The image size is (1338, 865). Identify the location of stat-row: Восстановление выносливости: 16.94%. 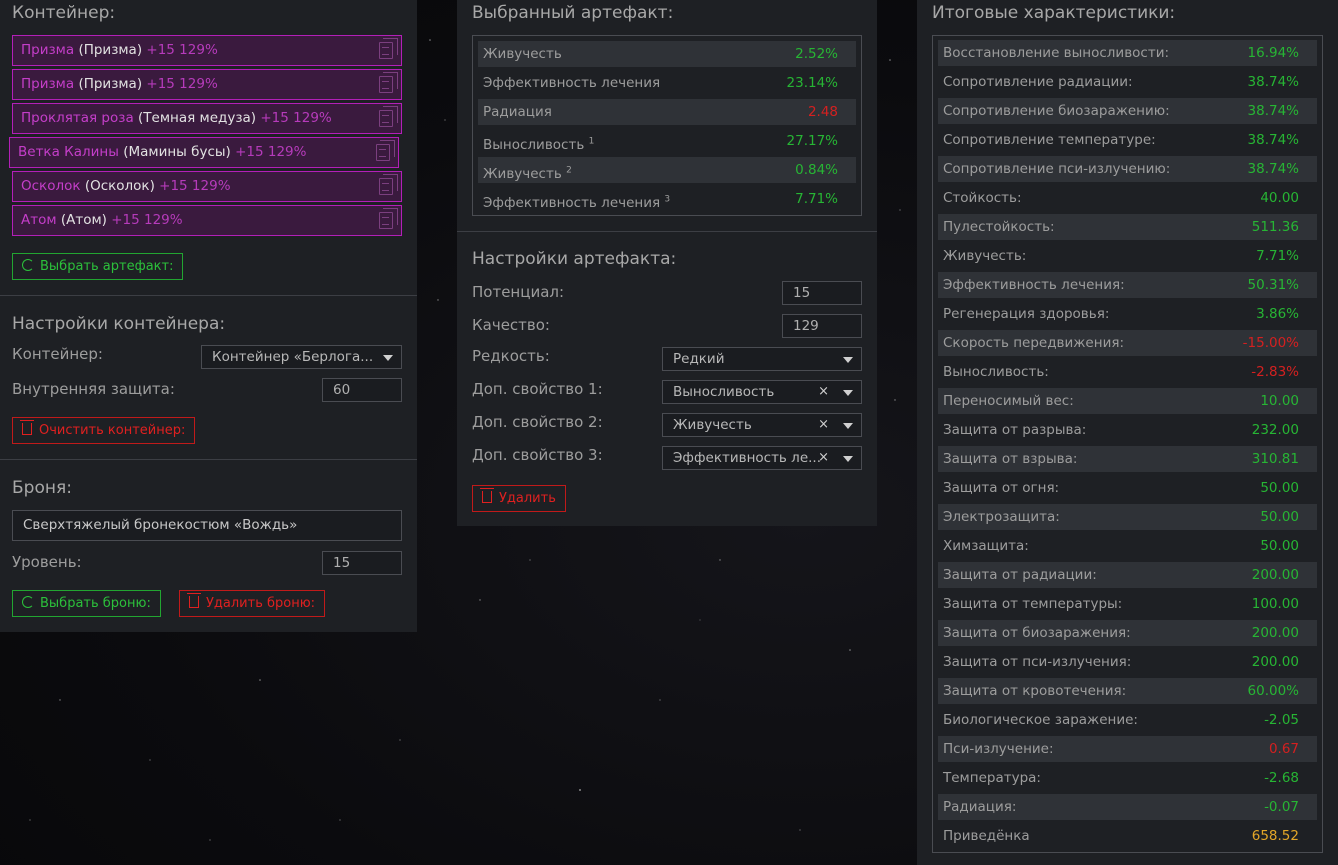
(1127, 53).